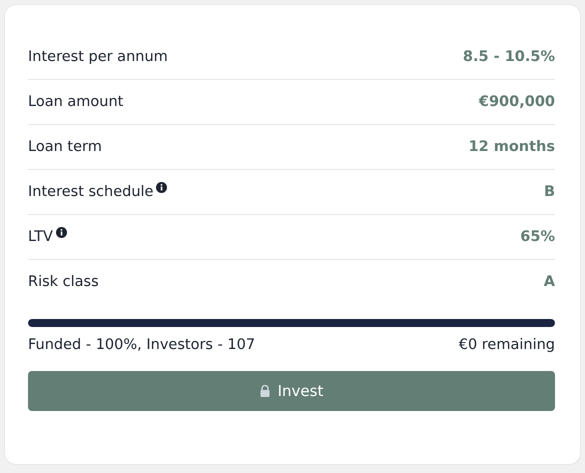 This screenshot has height=473, width=585. I want to click on detail-value: A, so click(549, 282).